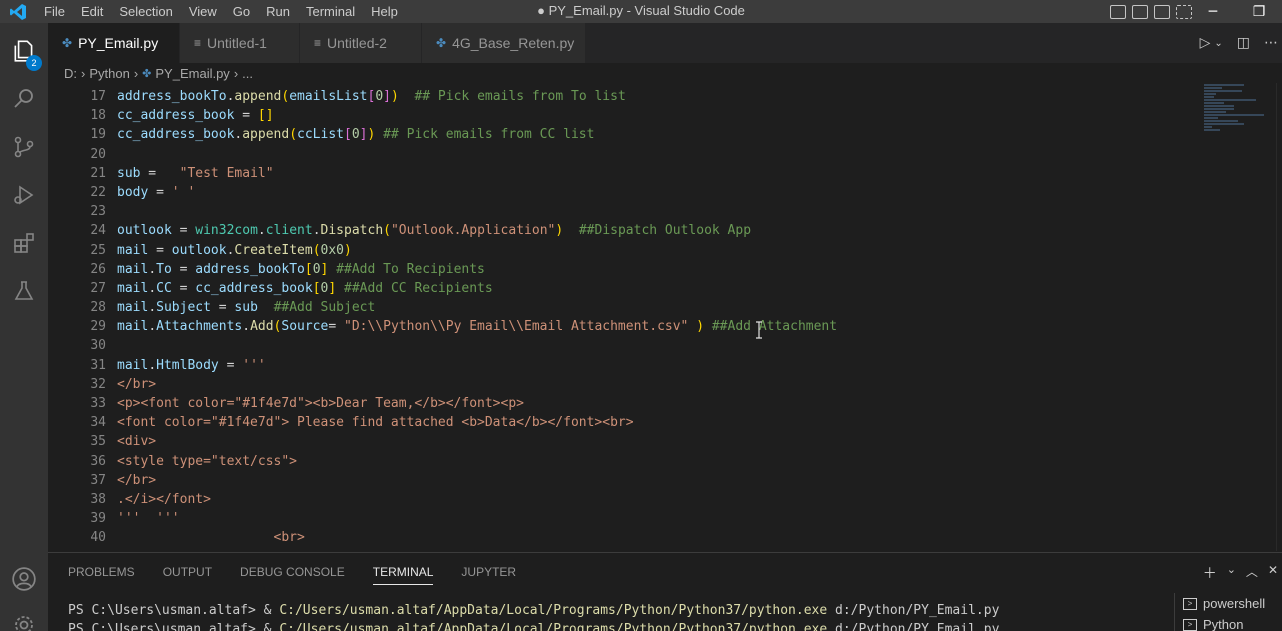 This screenshot has width=1282, height=631. What do you see at coordinates (759, 330) in the screenshot?
I see `text-cursor-icon` at bounding box center [759, 330].